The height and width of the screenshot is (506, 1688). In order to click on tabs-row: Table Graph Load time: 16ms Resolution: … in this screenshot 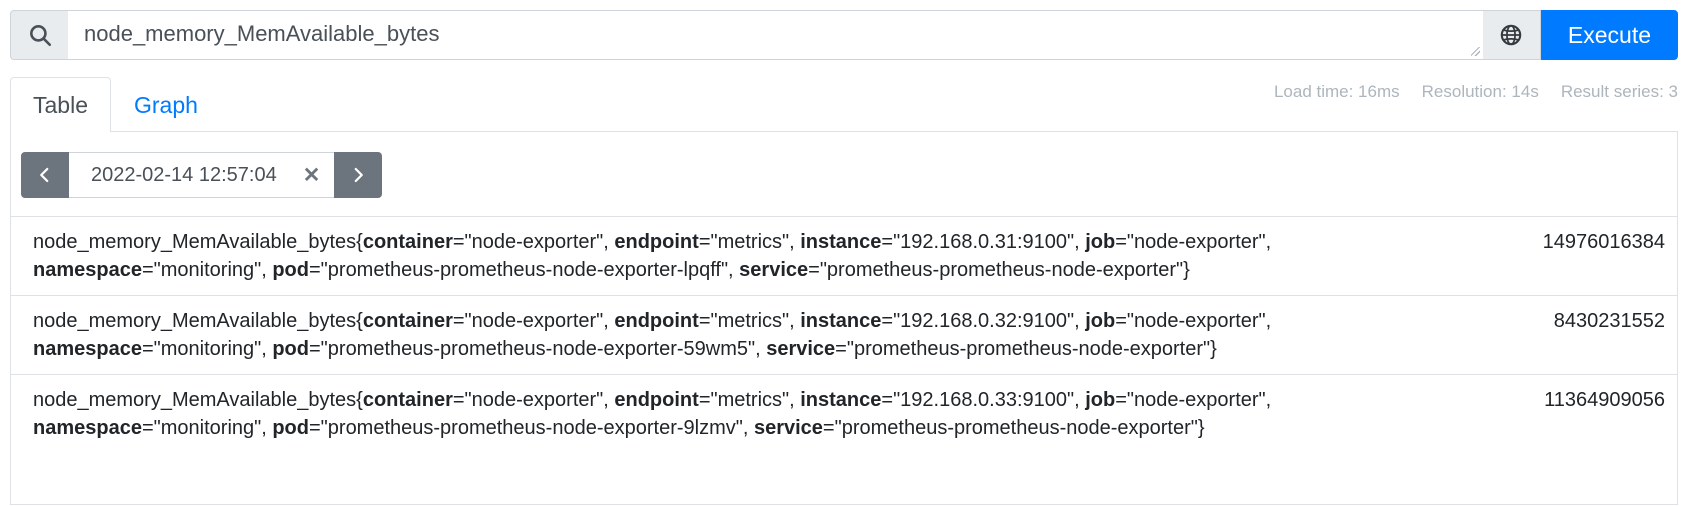, I will do `click(844, 101)`.